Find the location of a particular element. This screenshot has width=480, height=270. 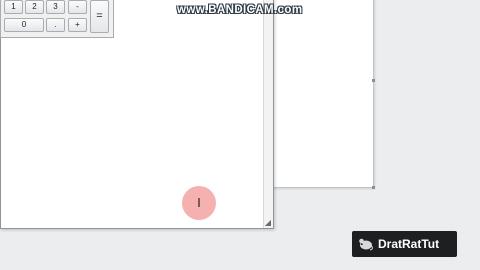

text-cursor-icon is located at coordinates (199, 202).